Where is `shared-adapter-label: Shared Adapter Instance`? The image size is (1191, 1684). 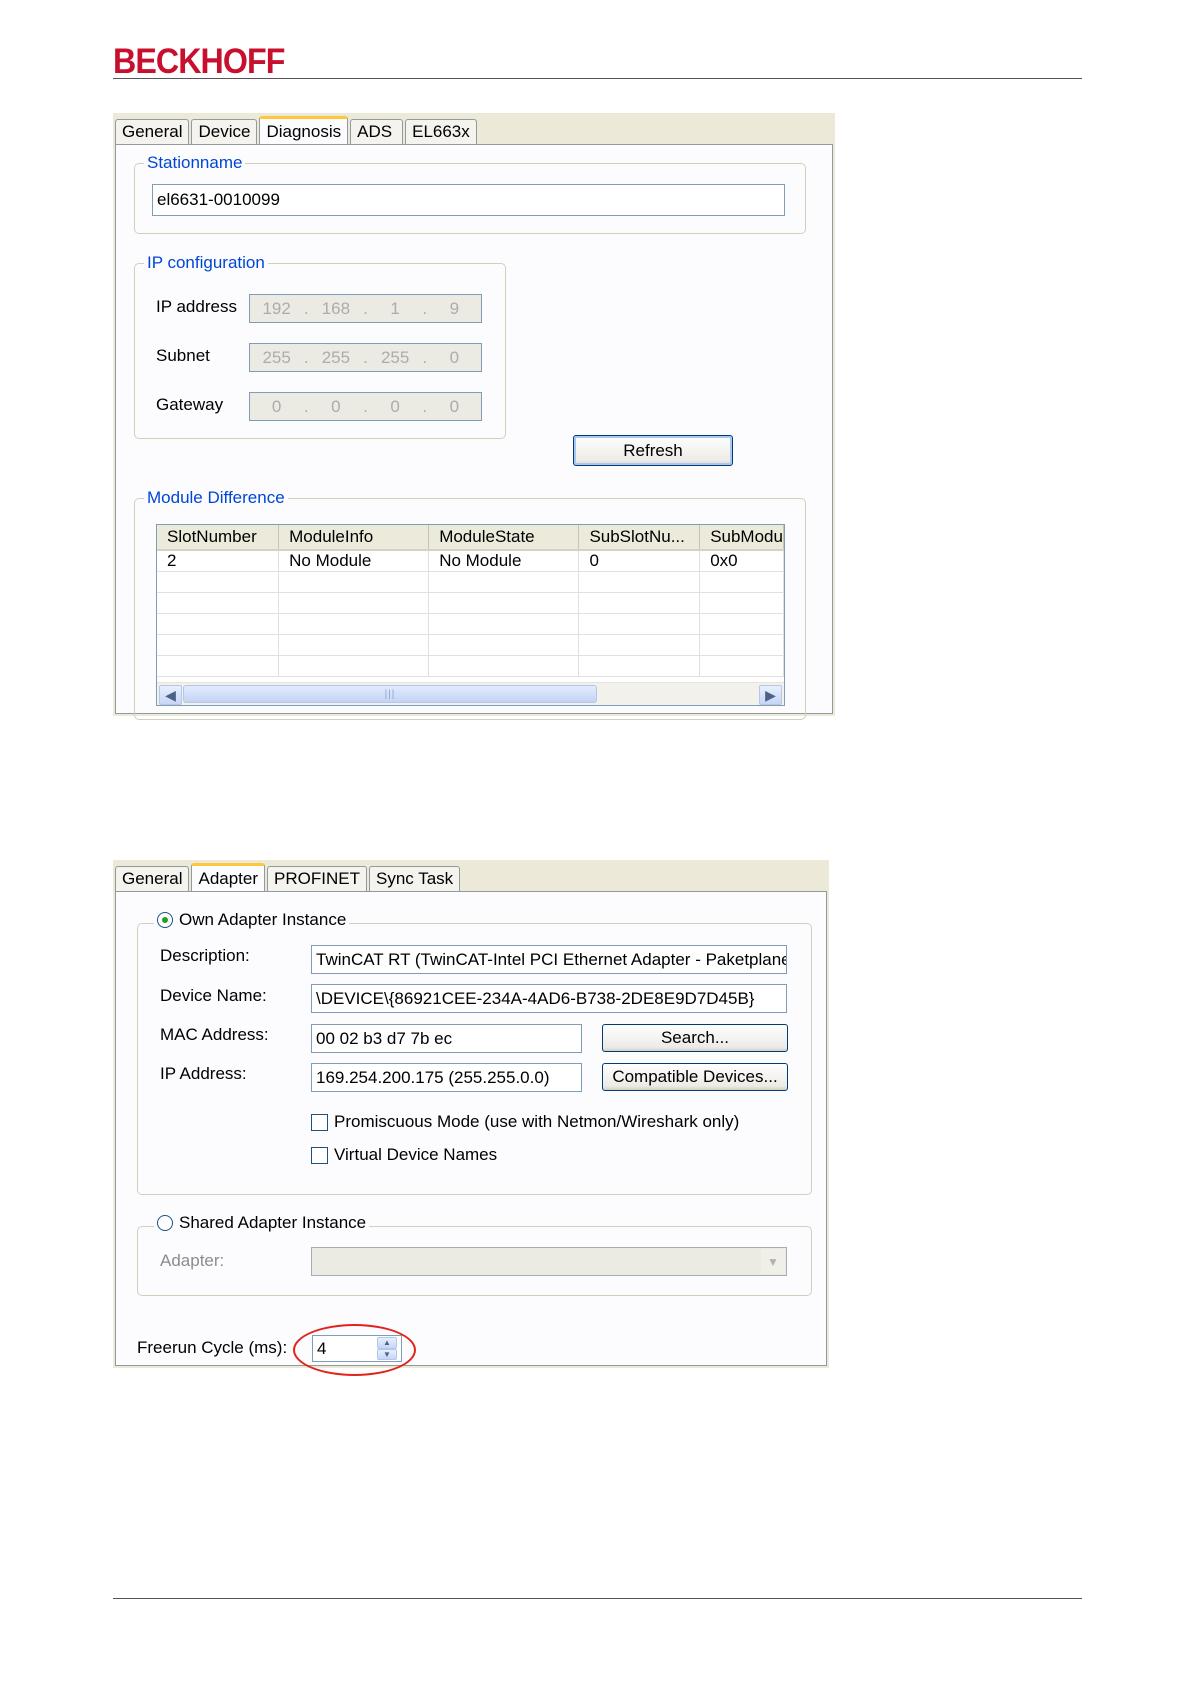 shared-adapter-label: Shared Adapter Instance is located at coordinates (273, 1222).